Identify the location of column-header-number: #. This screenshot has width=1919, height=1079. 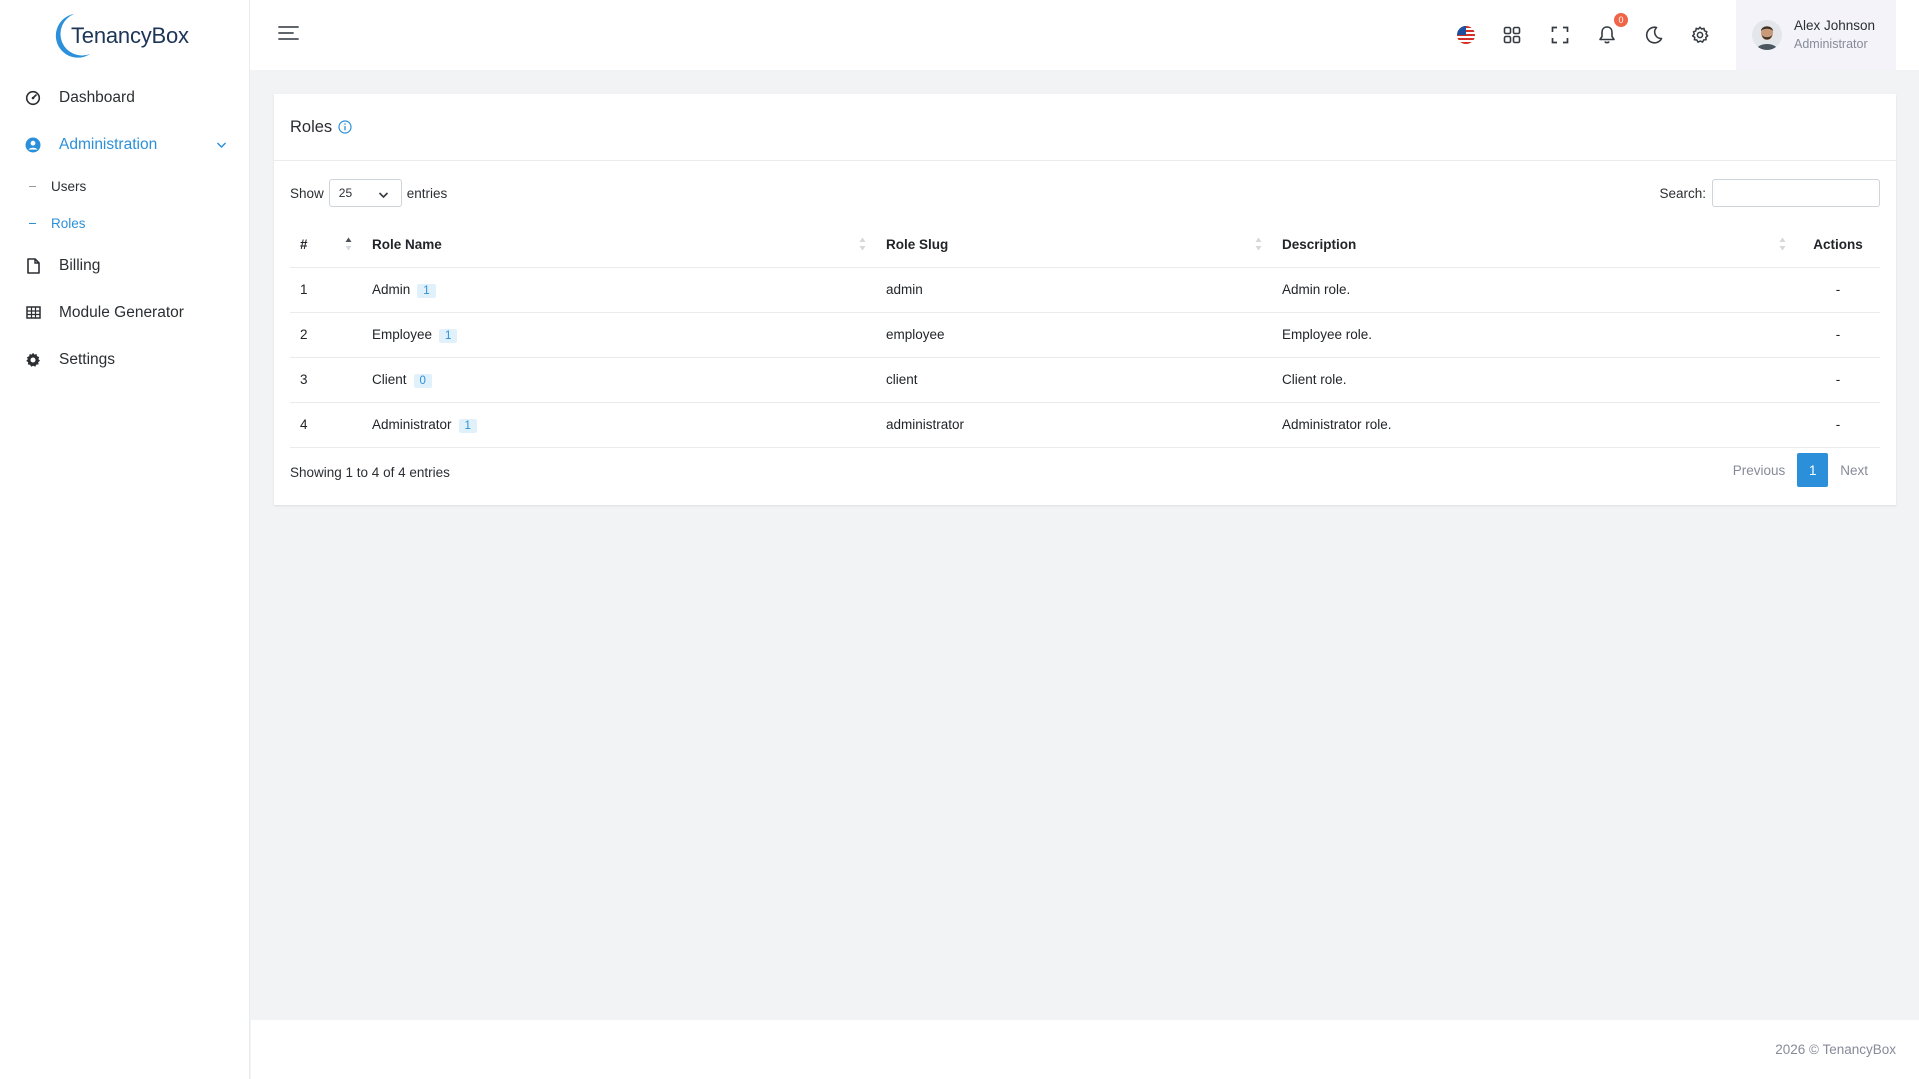
(326, 245).